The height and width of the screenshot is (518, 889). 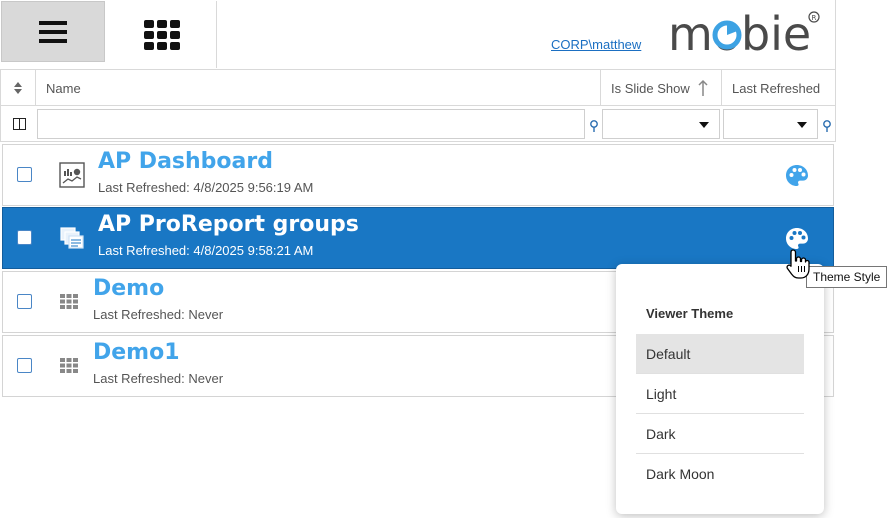 I want to click on theme-style-tooltip: Theme Style, so click(x=847, y=277).